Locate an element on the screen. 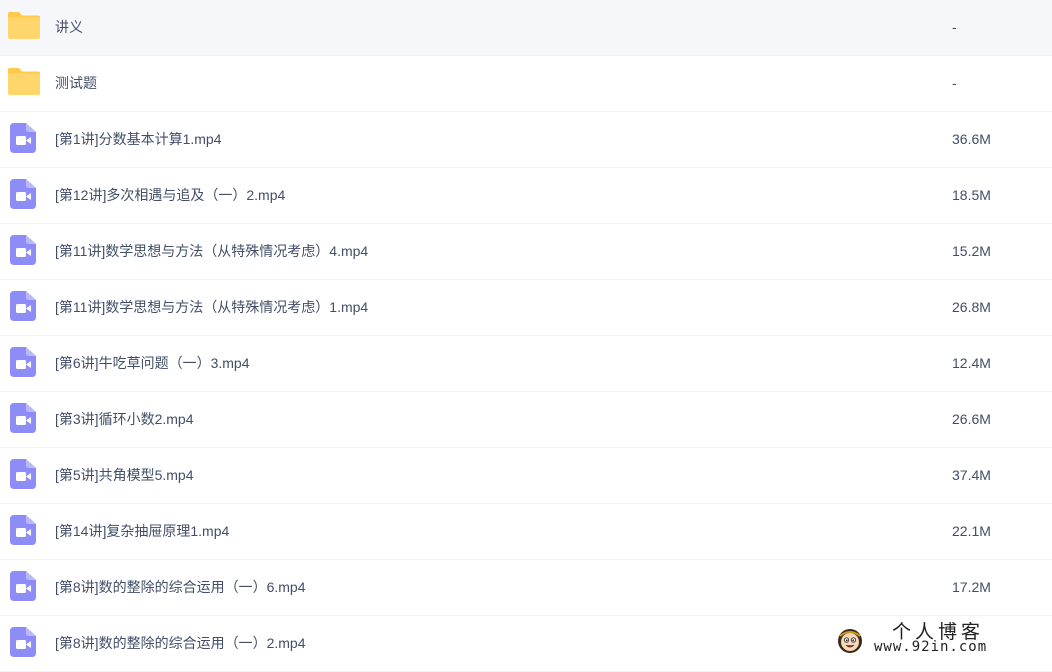 Image resolution: width=1052 pixels, height=672 pixels. file-size: 12.4M is located at coordinates (971, 363).